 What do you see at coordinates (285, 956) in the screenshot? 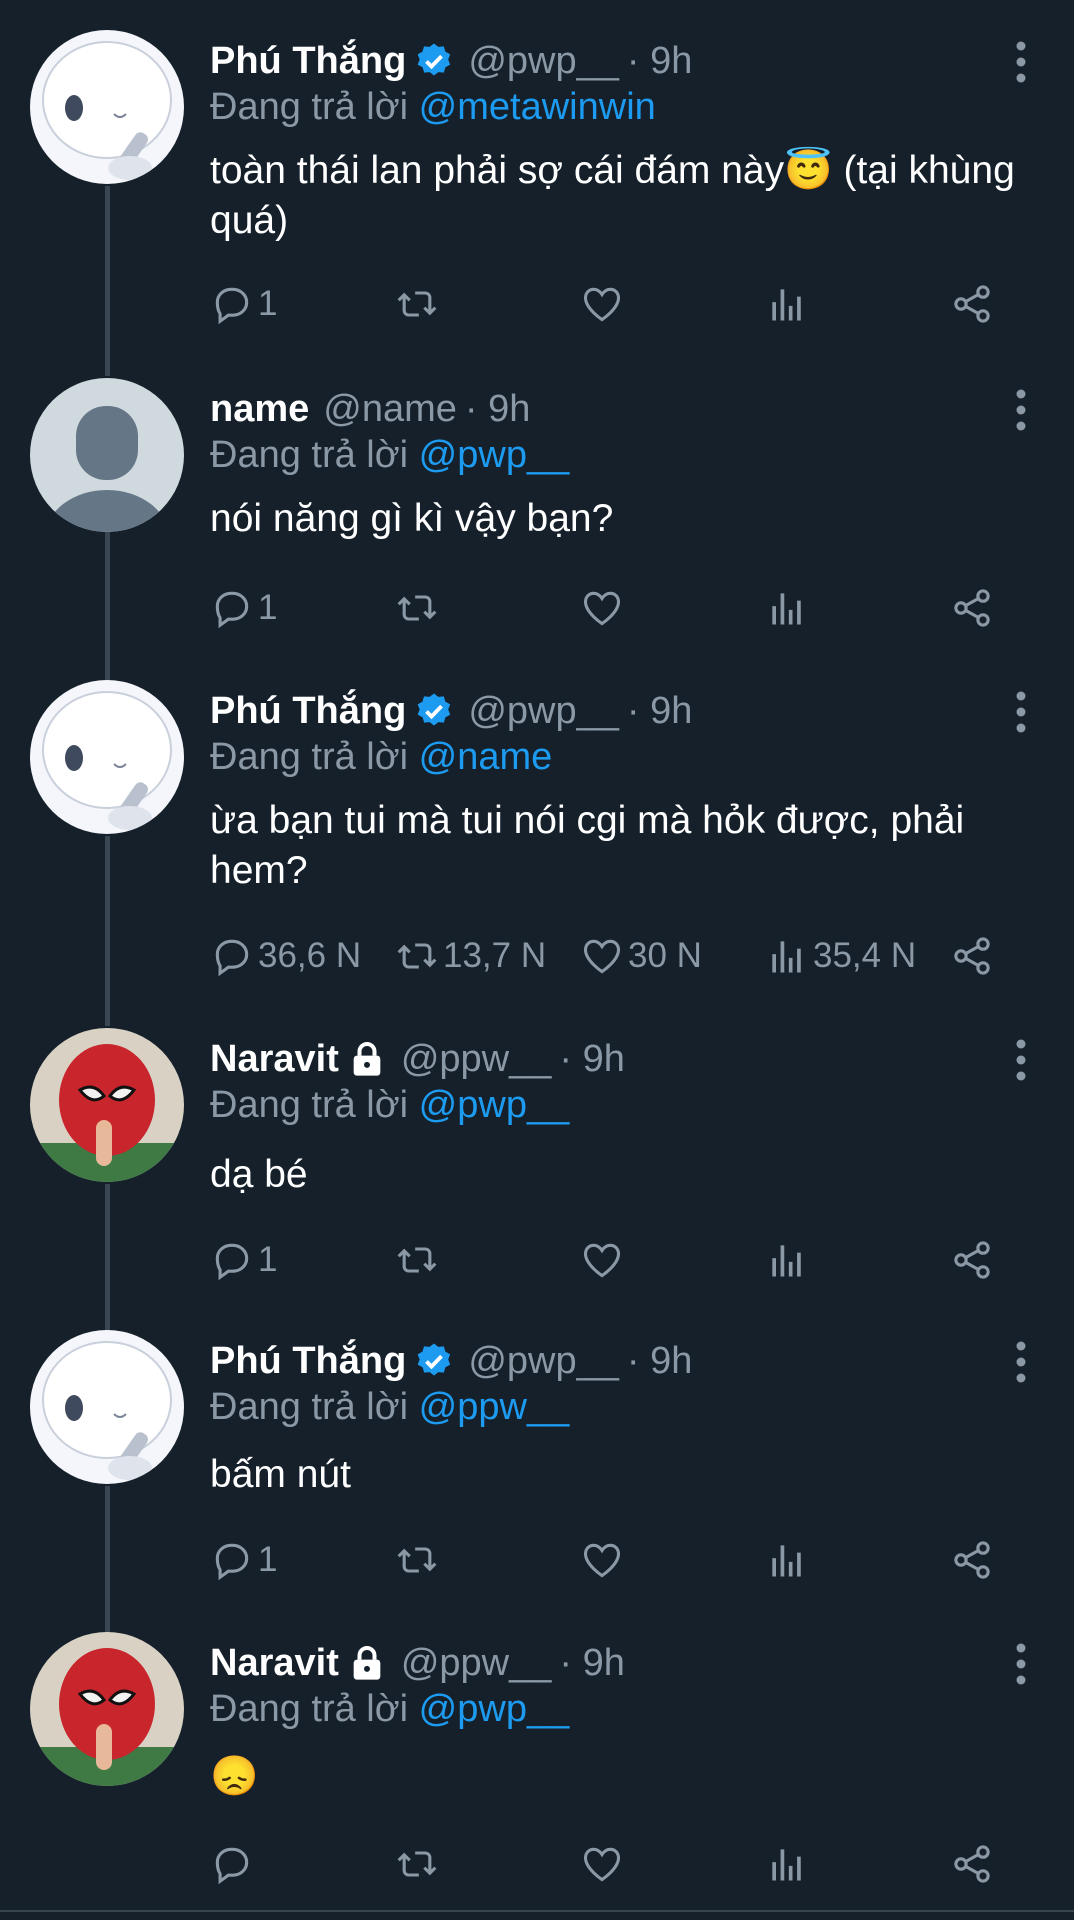
I see `reply-button: 36,6 N` at bounding box center [285, 956].